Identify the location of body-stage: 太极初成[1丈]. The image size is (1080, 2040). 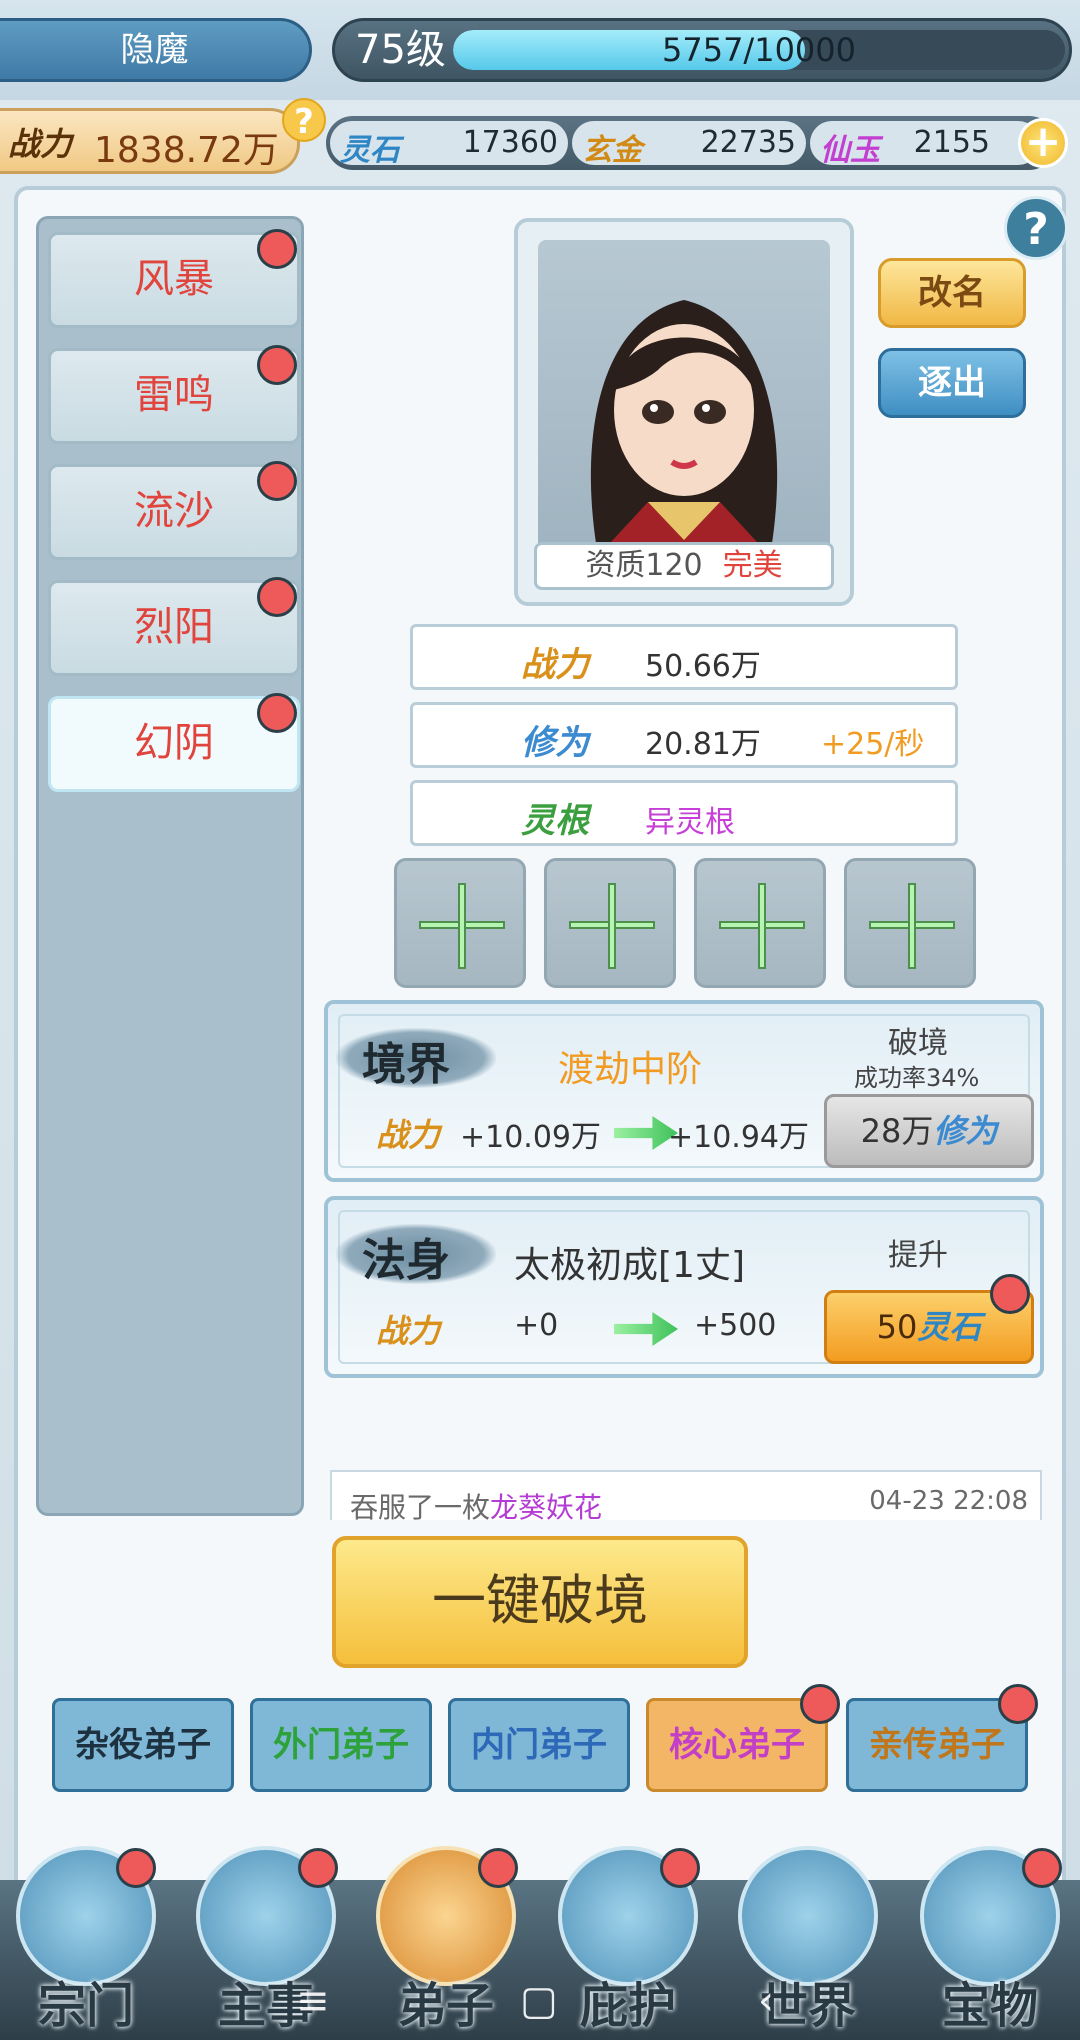
(629, 1265).